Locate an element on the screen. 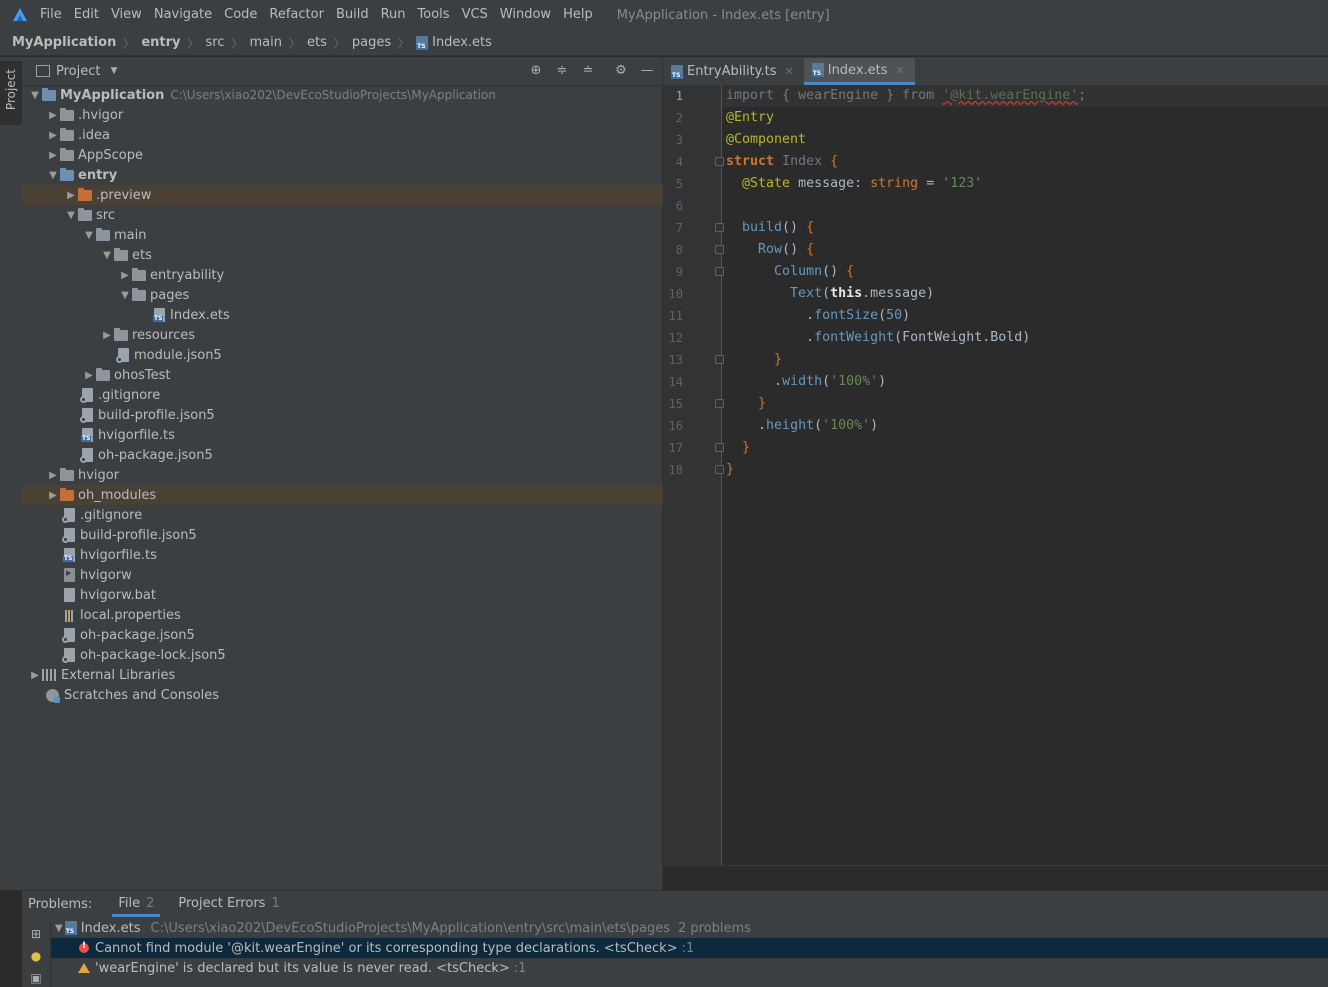  menu-tools: Tools is located at coordinates (434, 15).